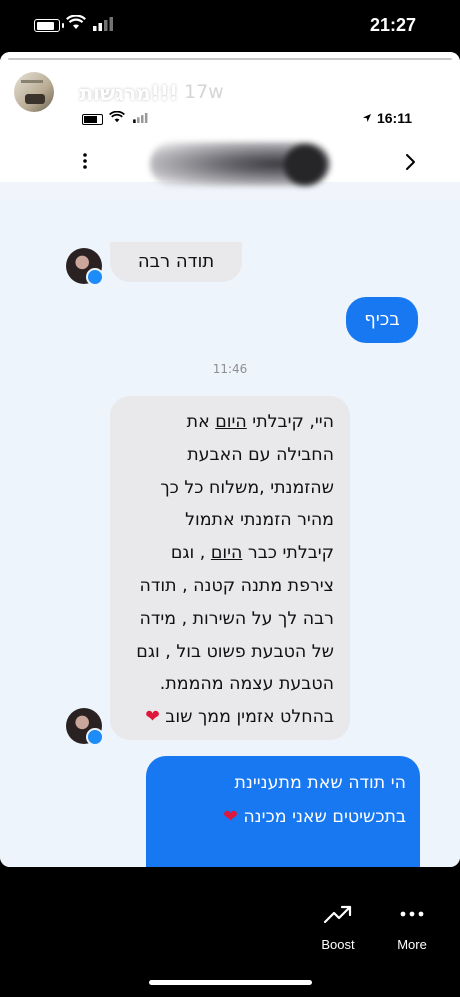 This screenshot has height=997, width=460. Describe the element at coordinates (320, 783) in the screenshot. I see `message-line: הי תודה שאת מתעניינת` at that location.